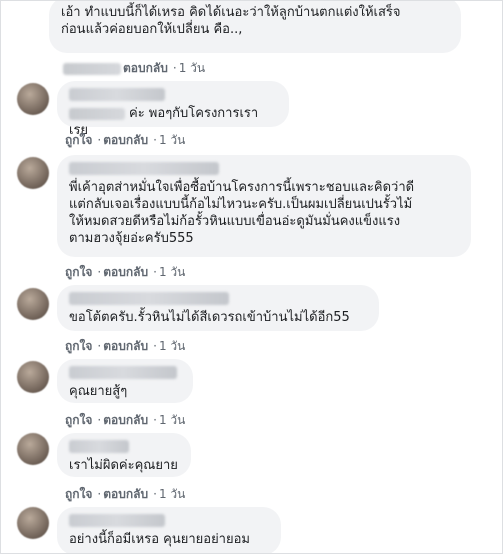 Image resolution: width=503 pixels, height=554 pixels. Describe the element at coordinates (124, 455) in the screenshot. I see `comment-bubble: เราไม่ผิดค่ะคุณยาย` at that location.